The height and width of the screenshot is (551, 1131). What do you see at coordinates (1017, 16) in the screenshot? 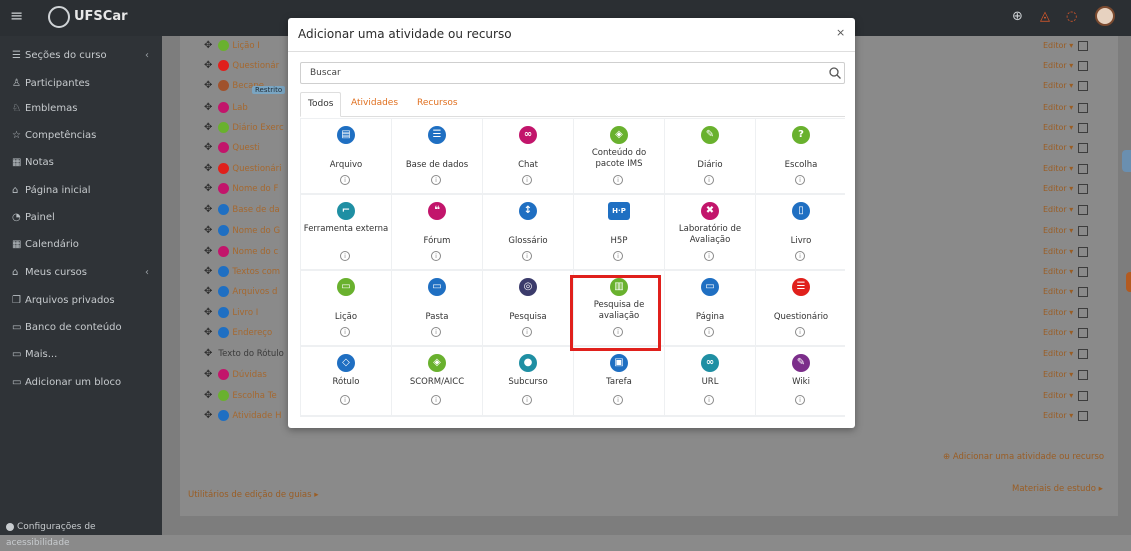
I see `globe-icon: ⊕` at bounding box center [1017, 16].